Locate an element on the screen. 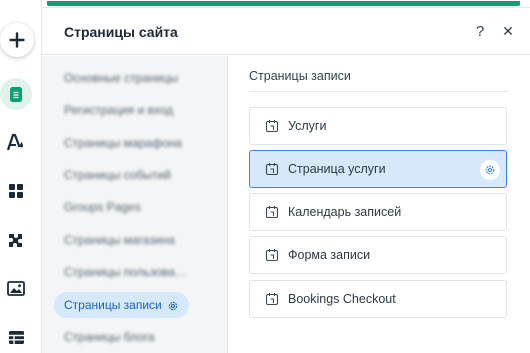 This screenshot has width=530, height=353. page-item-label: Форма записи is located at coordinates (329, 255).